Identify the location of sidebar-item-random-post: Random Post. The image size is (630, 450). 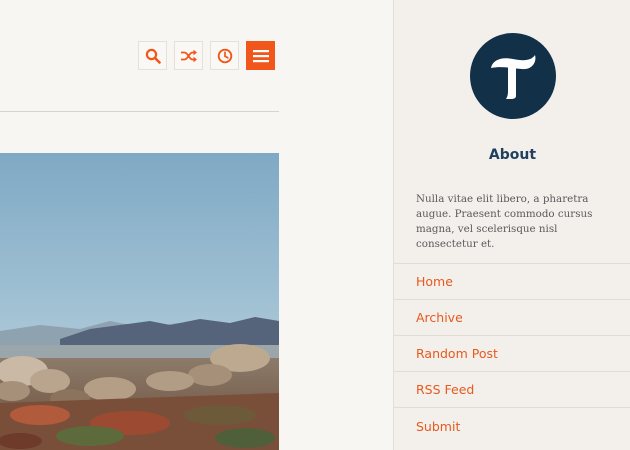
(512, 353).